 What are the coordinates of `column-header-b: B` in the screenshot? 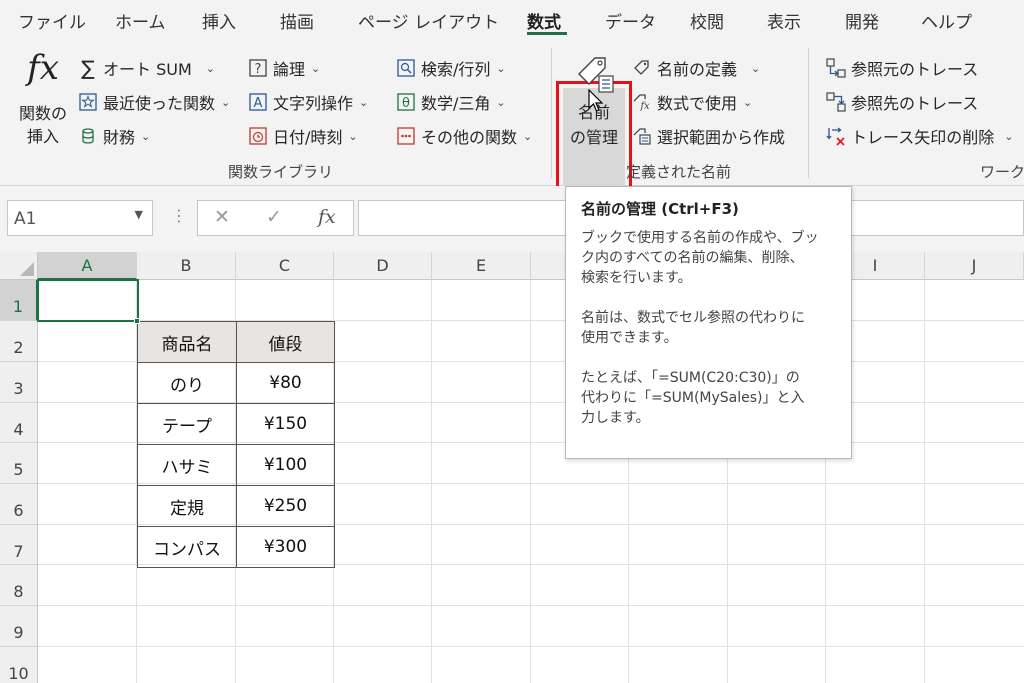 It's located at (186, 266).